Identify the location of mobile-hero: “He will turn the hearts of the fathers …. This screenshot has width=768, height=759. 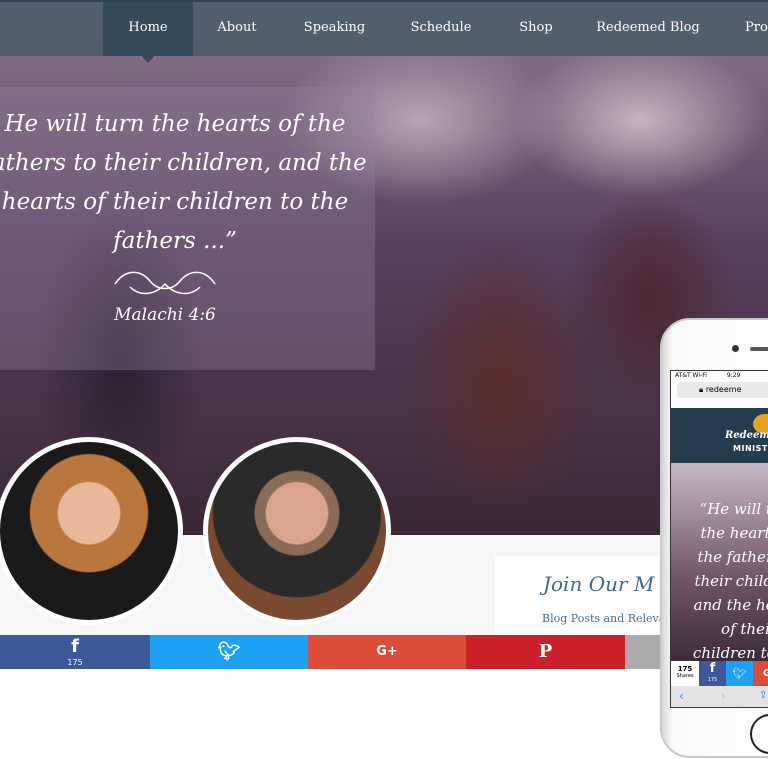
(719, 574).